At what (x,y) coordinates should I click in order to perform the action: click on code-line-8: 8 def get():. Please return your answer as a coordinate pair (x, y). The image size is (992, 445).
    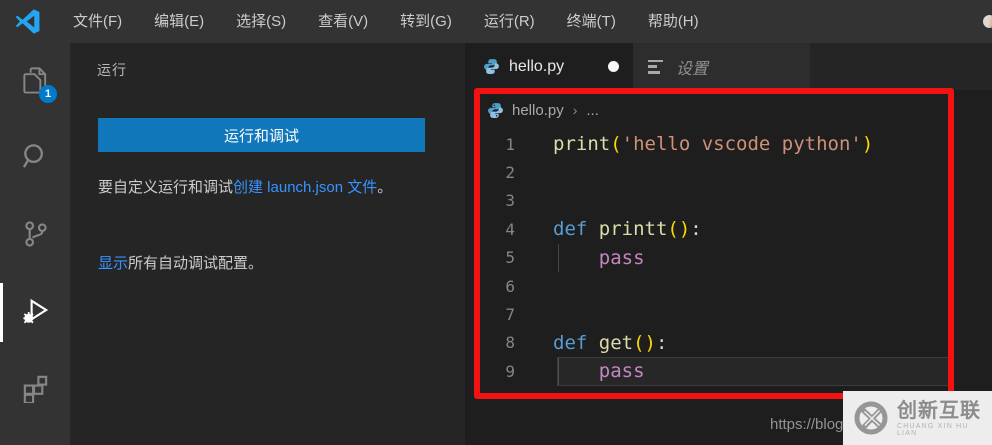
    Looking at the image, I should click on (728, 343).